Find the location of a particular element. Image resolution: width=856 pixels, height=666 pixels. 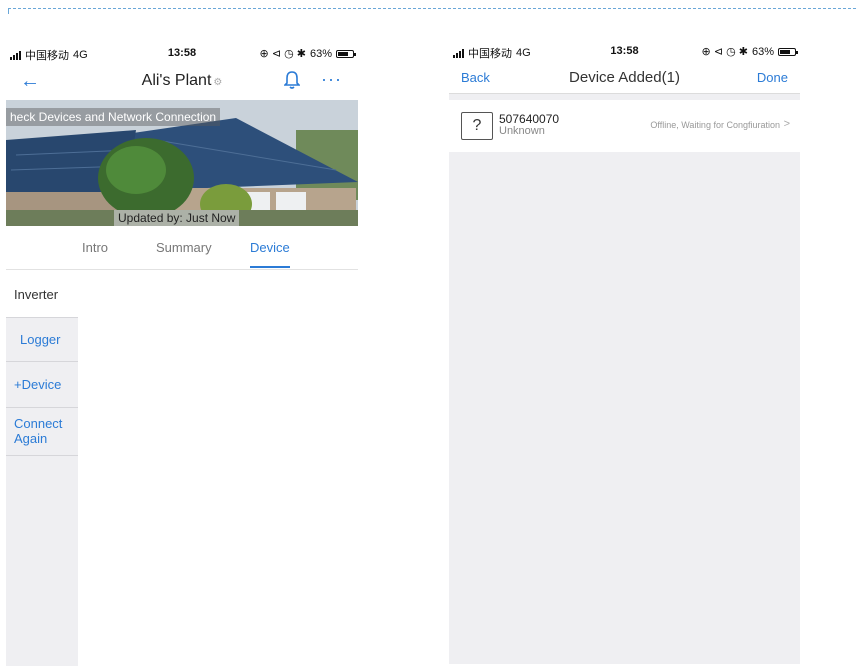

top-divider-line is located at coordinates (432, 8).